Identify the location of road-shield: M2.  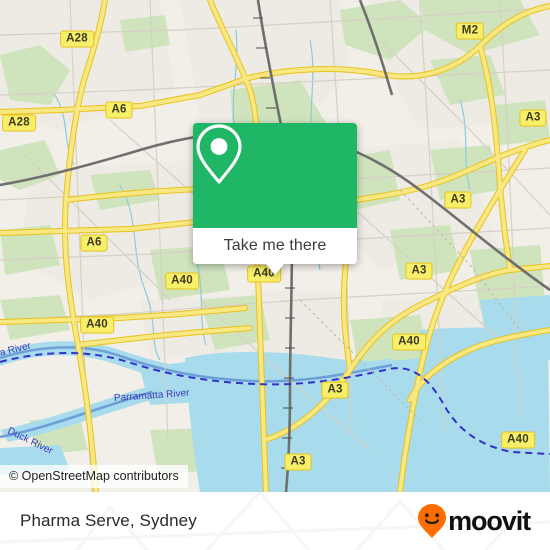
(470, 31).